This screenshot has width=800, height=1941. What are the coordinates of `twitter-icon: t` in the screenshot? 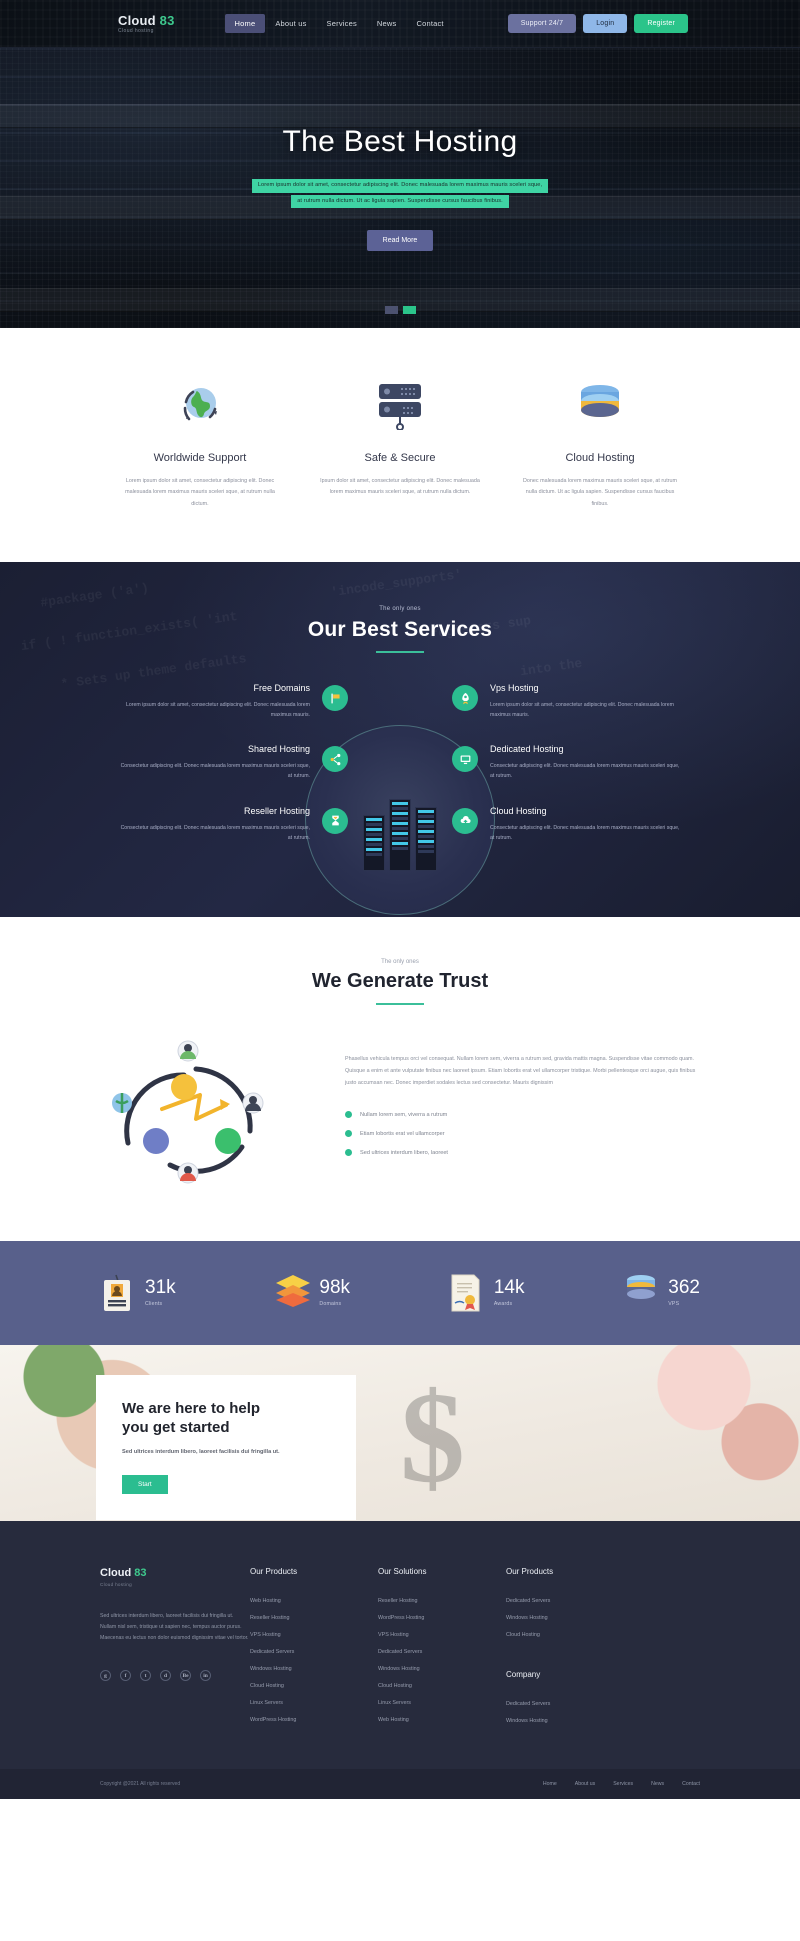 It's located at (145, 1676).